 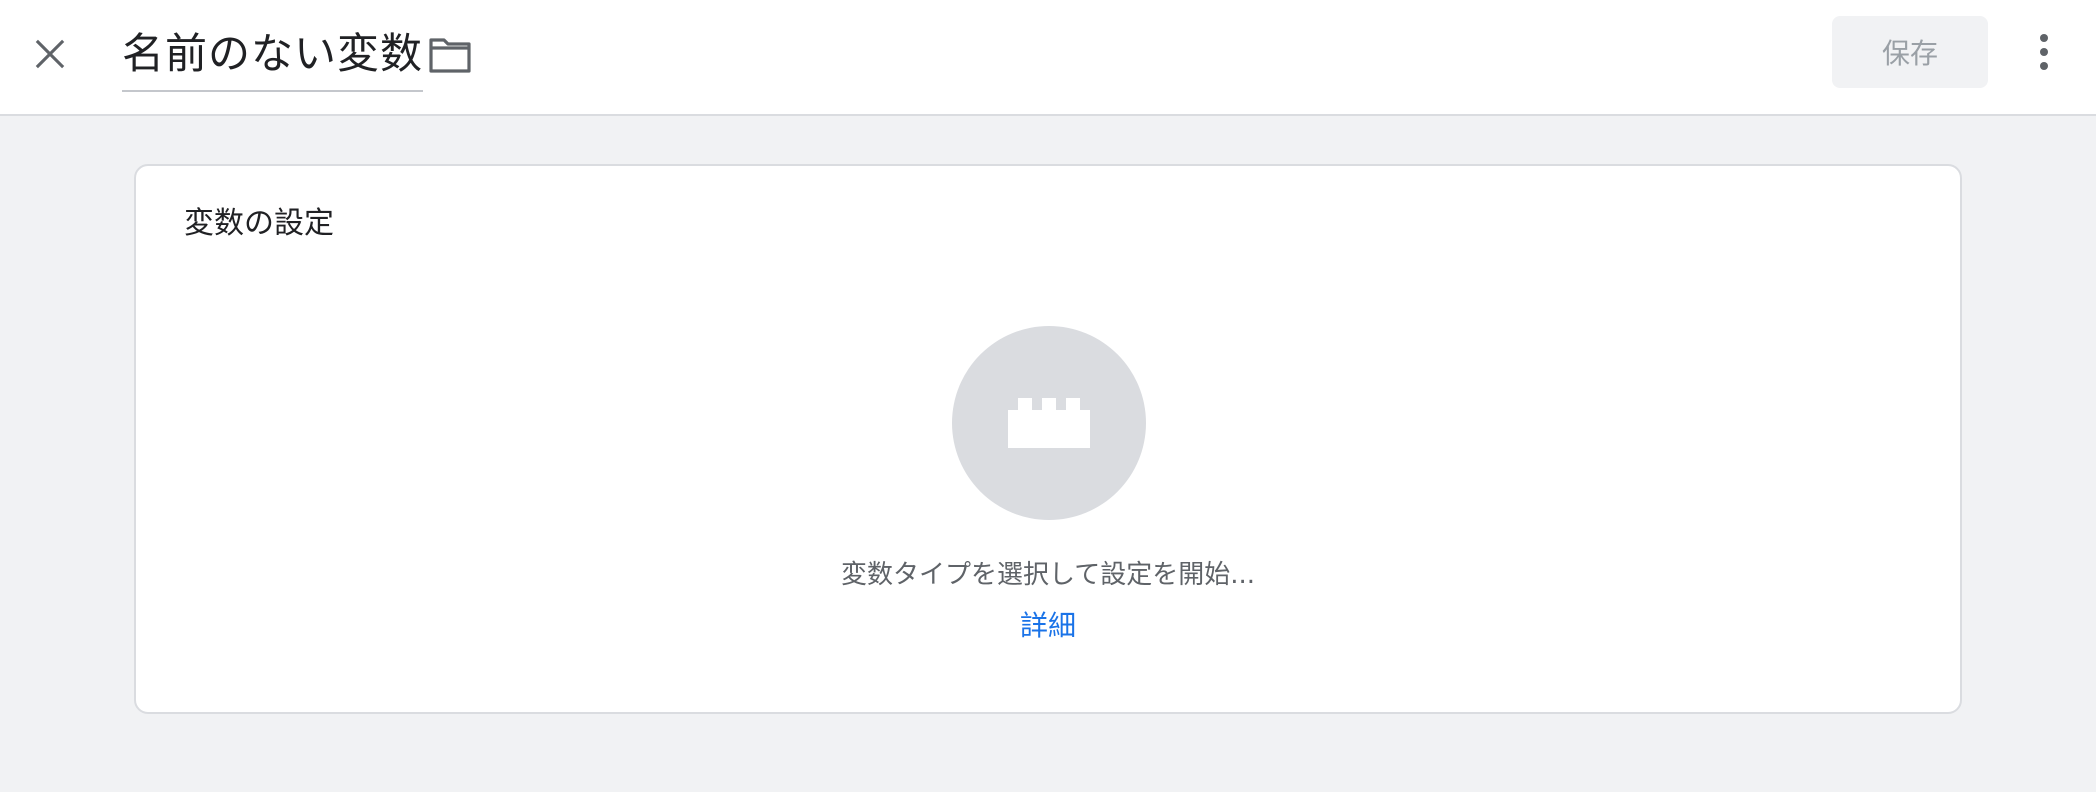 I want to click on more-options-button, so click(x=2044, y=52).